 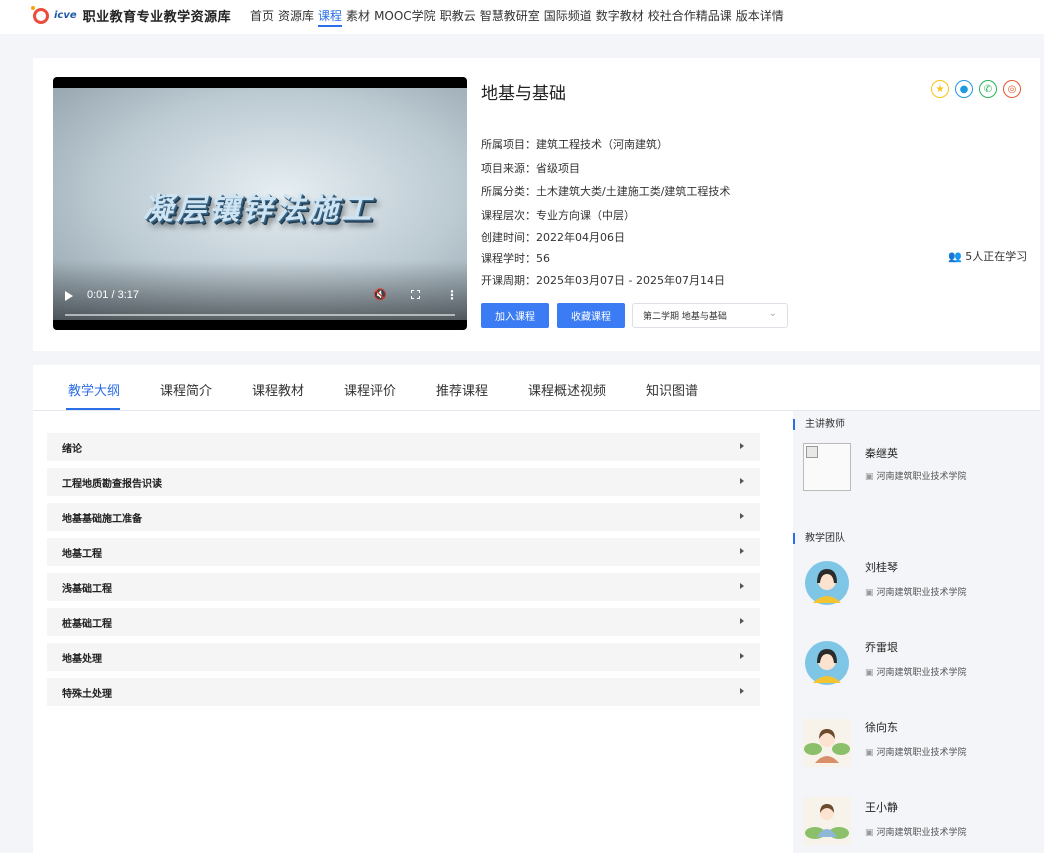 I want to click on tab-knowledge-graph: 知识图谱, so click(x=672, y=389).